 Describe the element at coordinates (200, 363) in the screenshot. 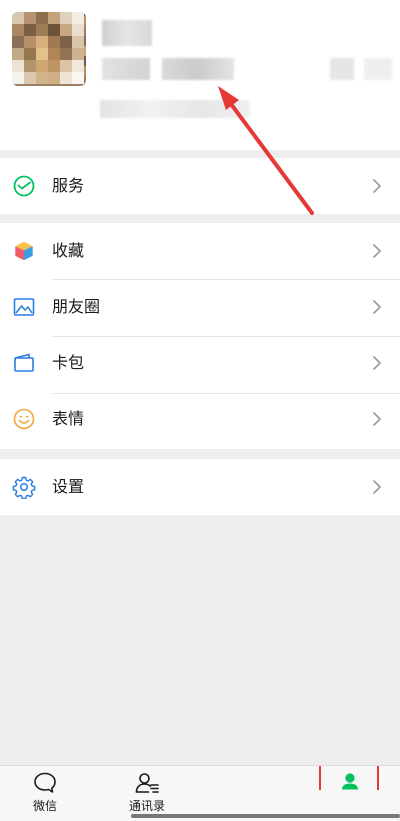

I see `menu-item-card-pack: 卡包` at that location.